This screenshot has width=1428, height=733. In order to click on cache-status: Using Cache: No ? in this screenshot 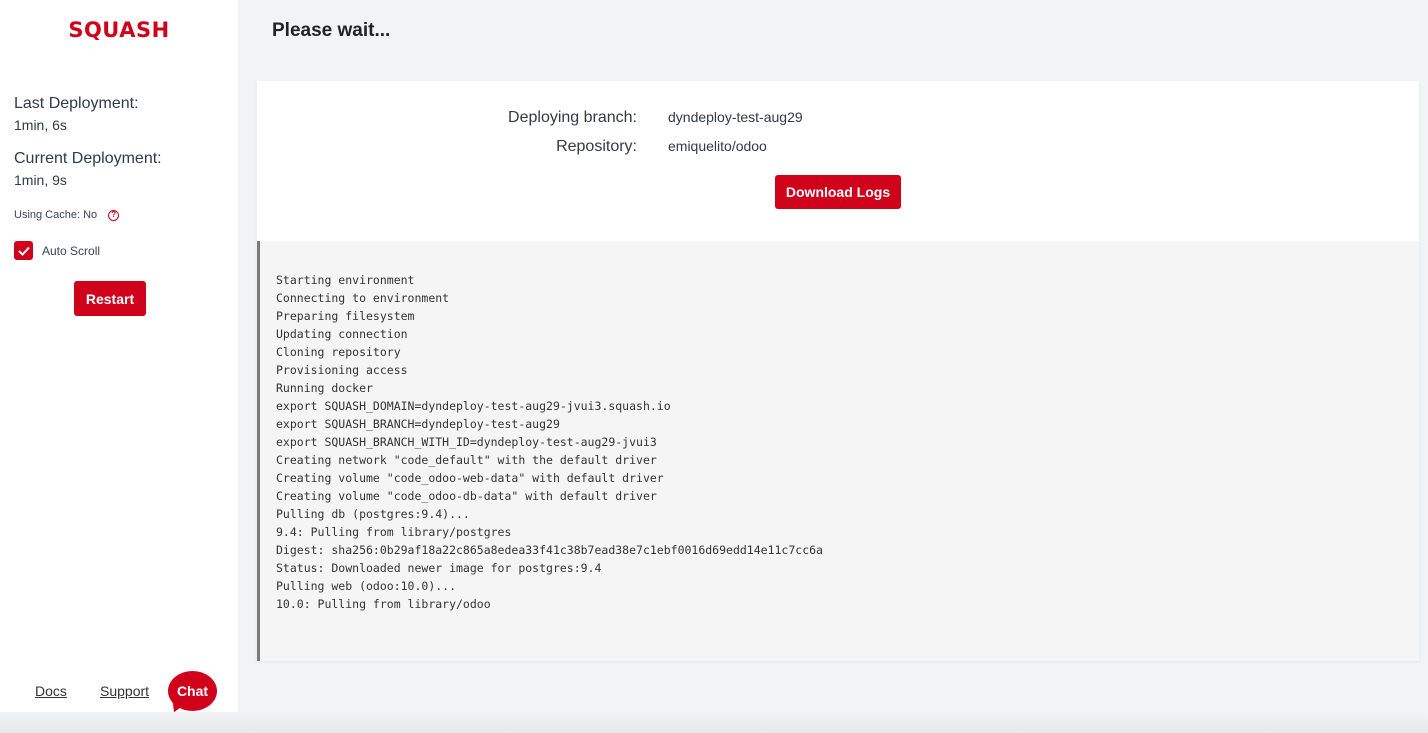, I will do `click(67, 215)`.